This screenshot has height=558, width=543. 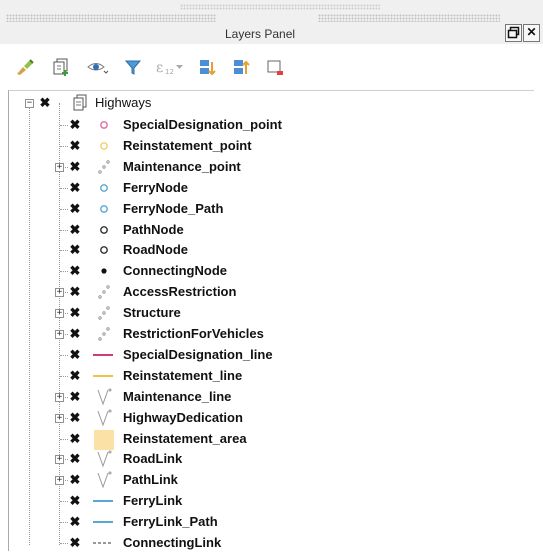 I want to click on layer-label: SpecialDesignation_line, so click(x=198, y=354).